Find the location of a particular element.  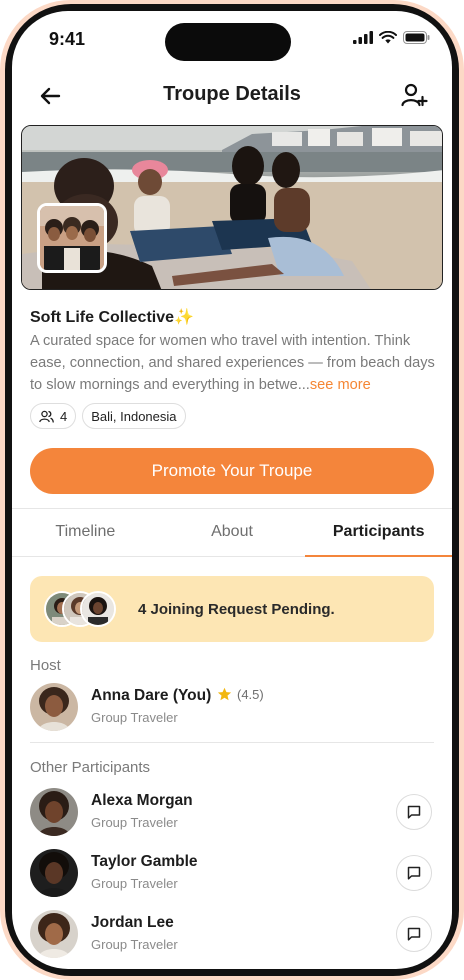

troupe-thumbnail is located at coordinates (72, 238).